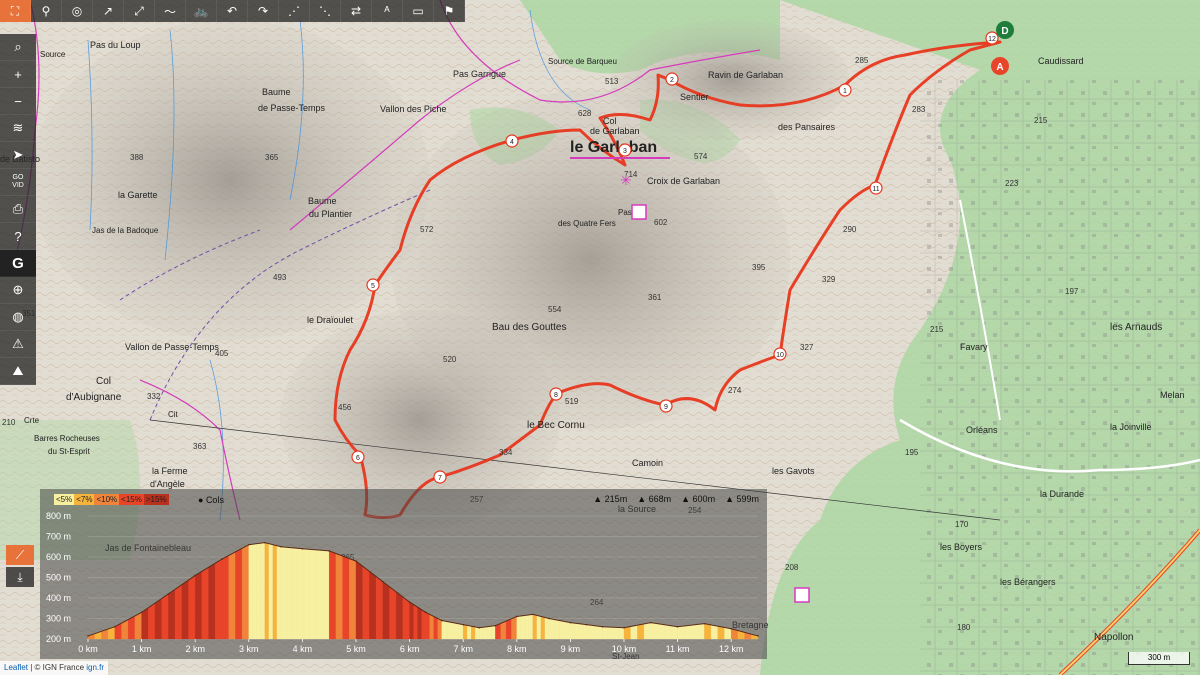 This screenshot has height=675, width=1200. I want to click on route-marker: 11, so click(876, 188).